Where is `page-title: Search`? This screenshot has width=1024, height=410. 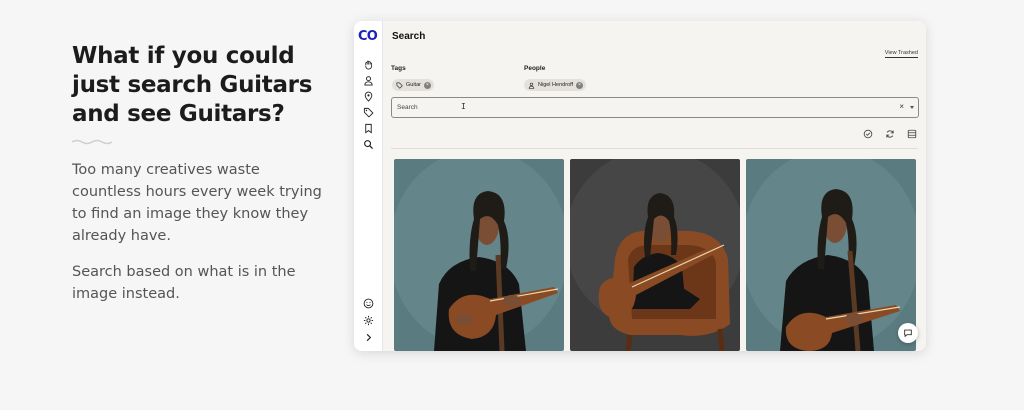
page-title: Search is located at coordinates (409, 36).